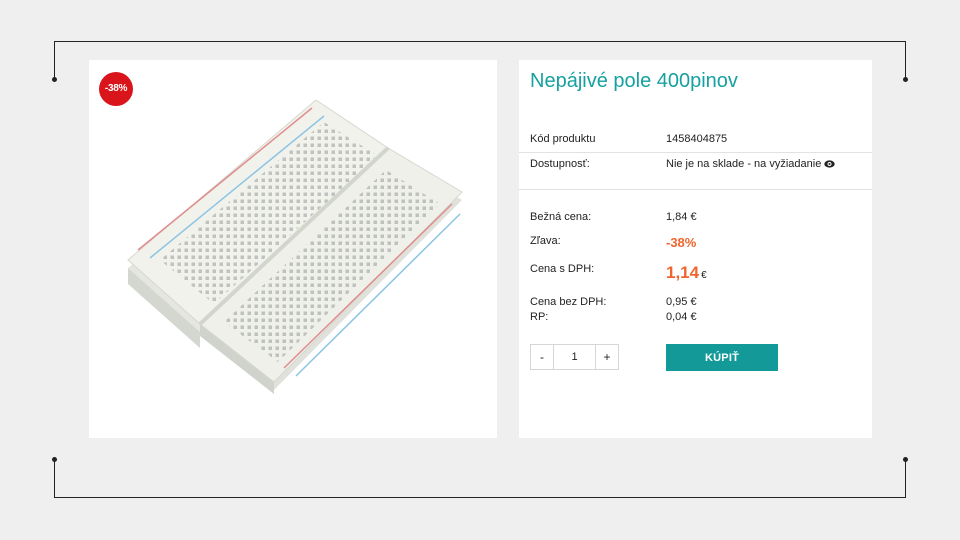  I want to click on quantity-stepper: - +, so click(574, 357).